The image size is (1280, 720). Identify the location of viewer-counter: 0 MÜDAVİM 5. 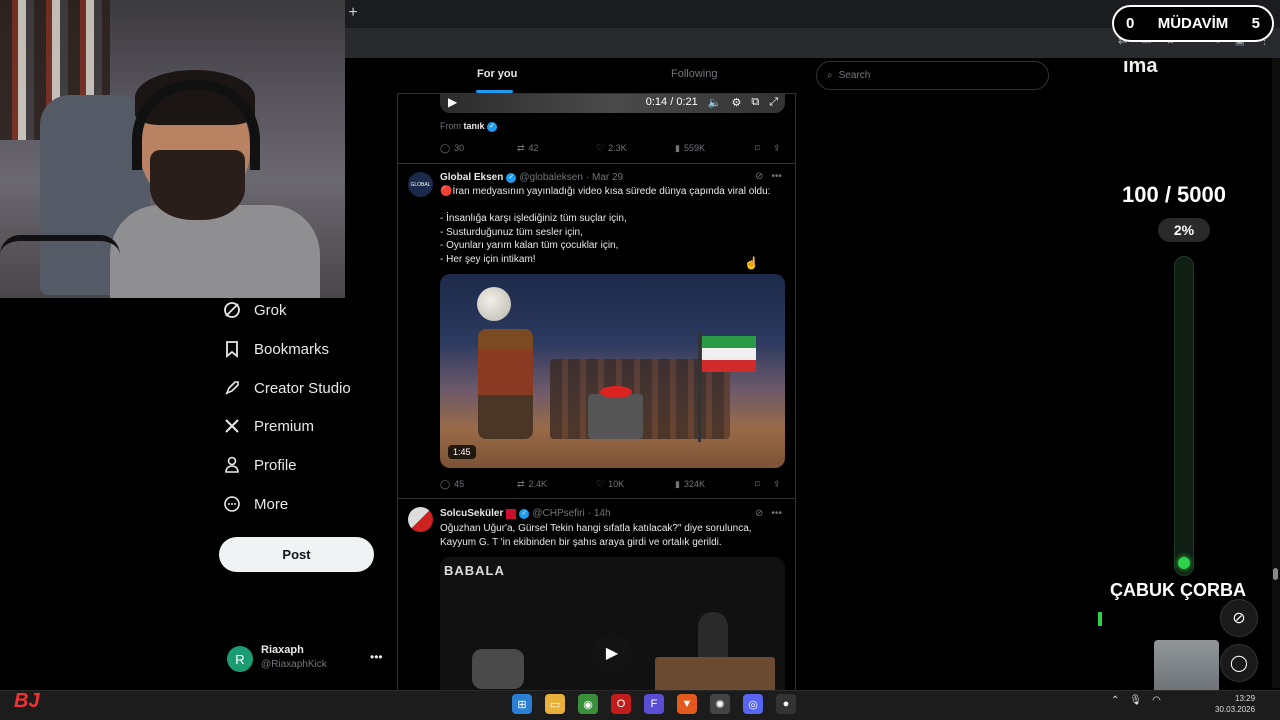
(1193, 23).